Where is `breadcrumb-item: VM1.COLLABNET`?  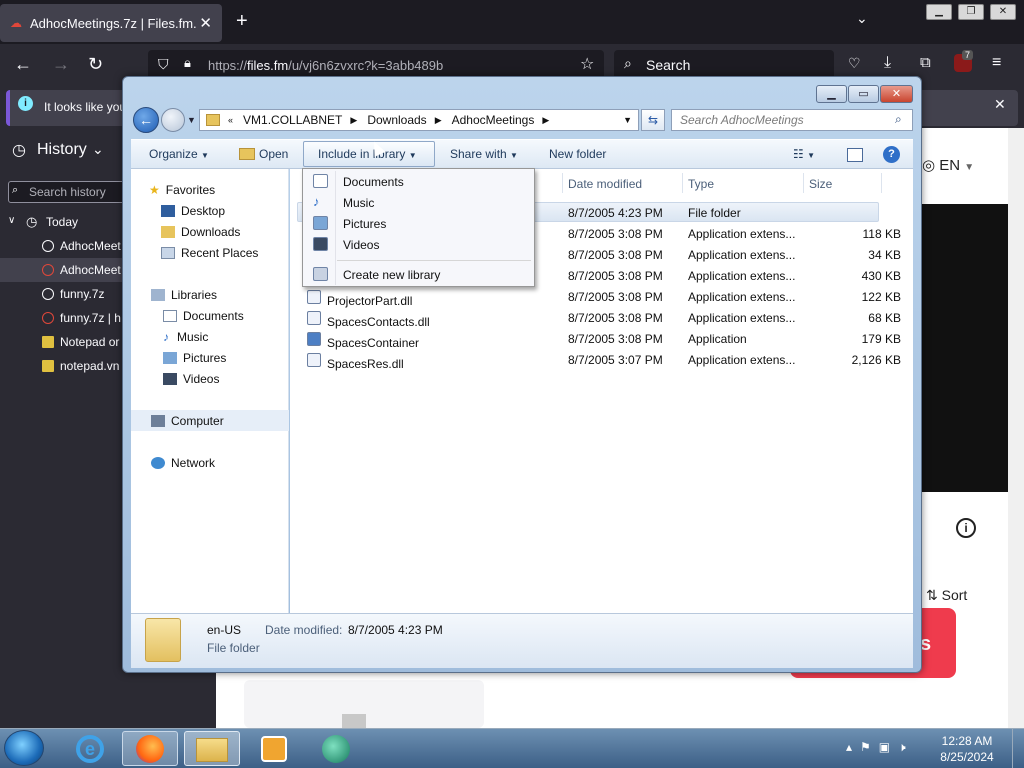 breadcrumb-item: VM1.COLLABNET is located at coordinates (292, 120).